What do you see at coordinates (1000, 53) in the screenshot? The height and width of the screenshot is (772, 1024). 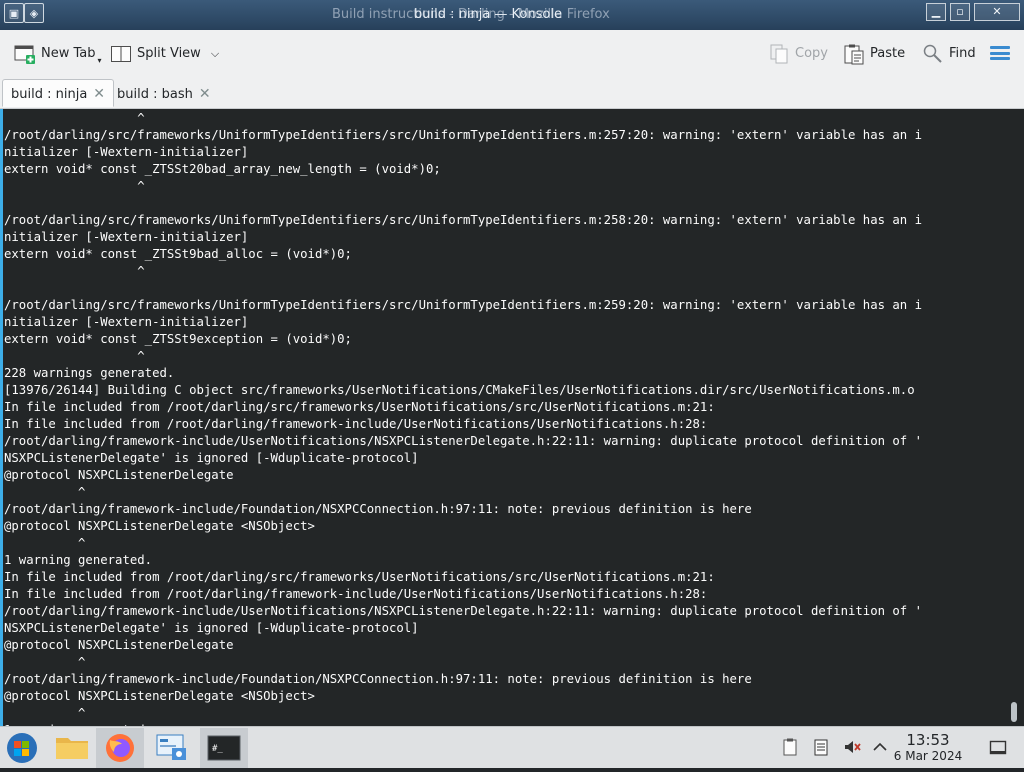 I see `hamburger-menu-icon` at bounding box center [1000, 53].